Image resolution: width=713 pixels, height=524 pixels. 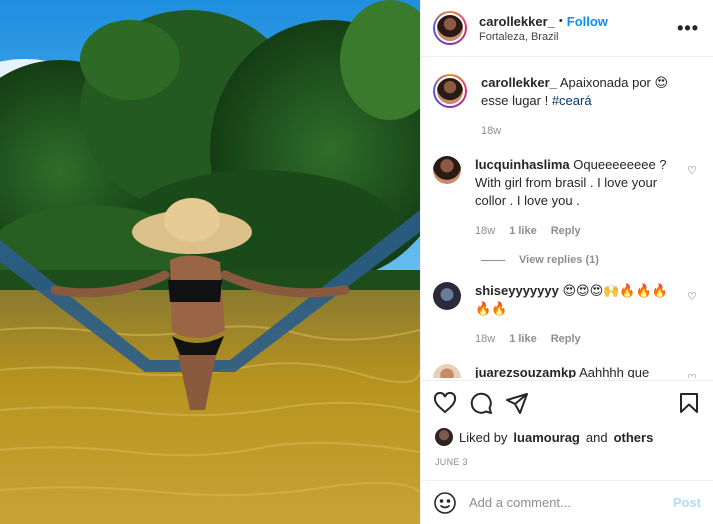 I want to click on view-replies-label: View replies (1), so click(x=559, y=260).